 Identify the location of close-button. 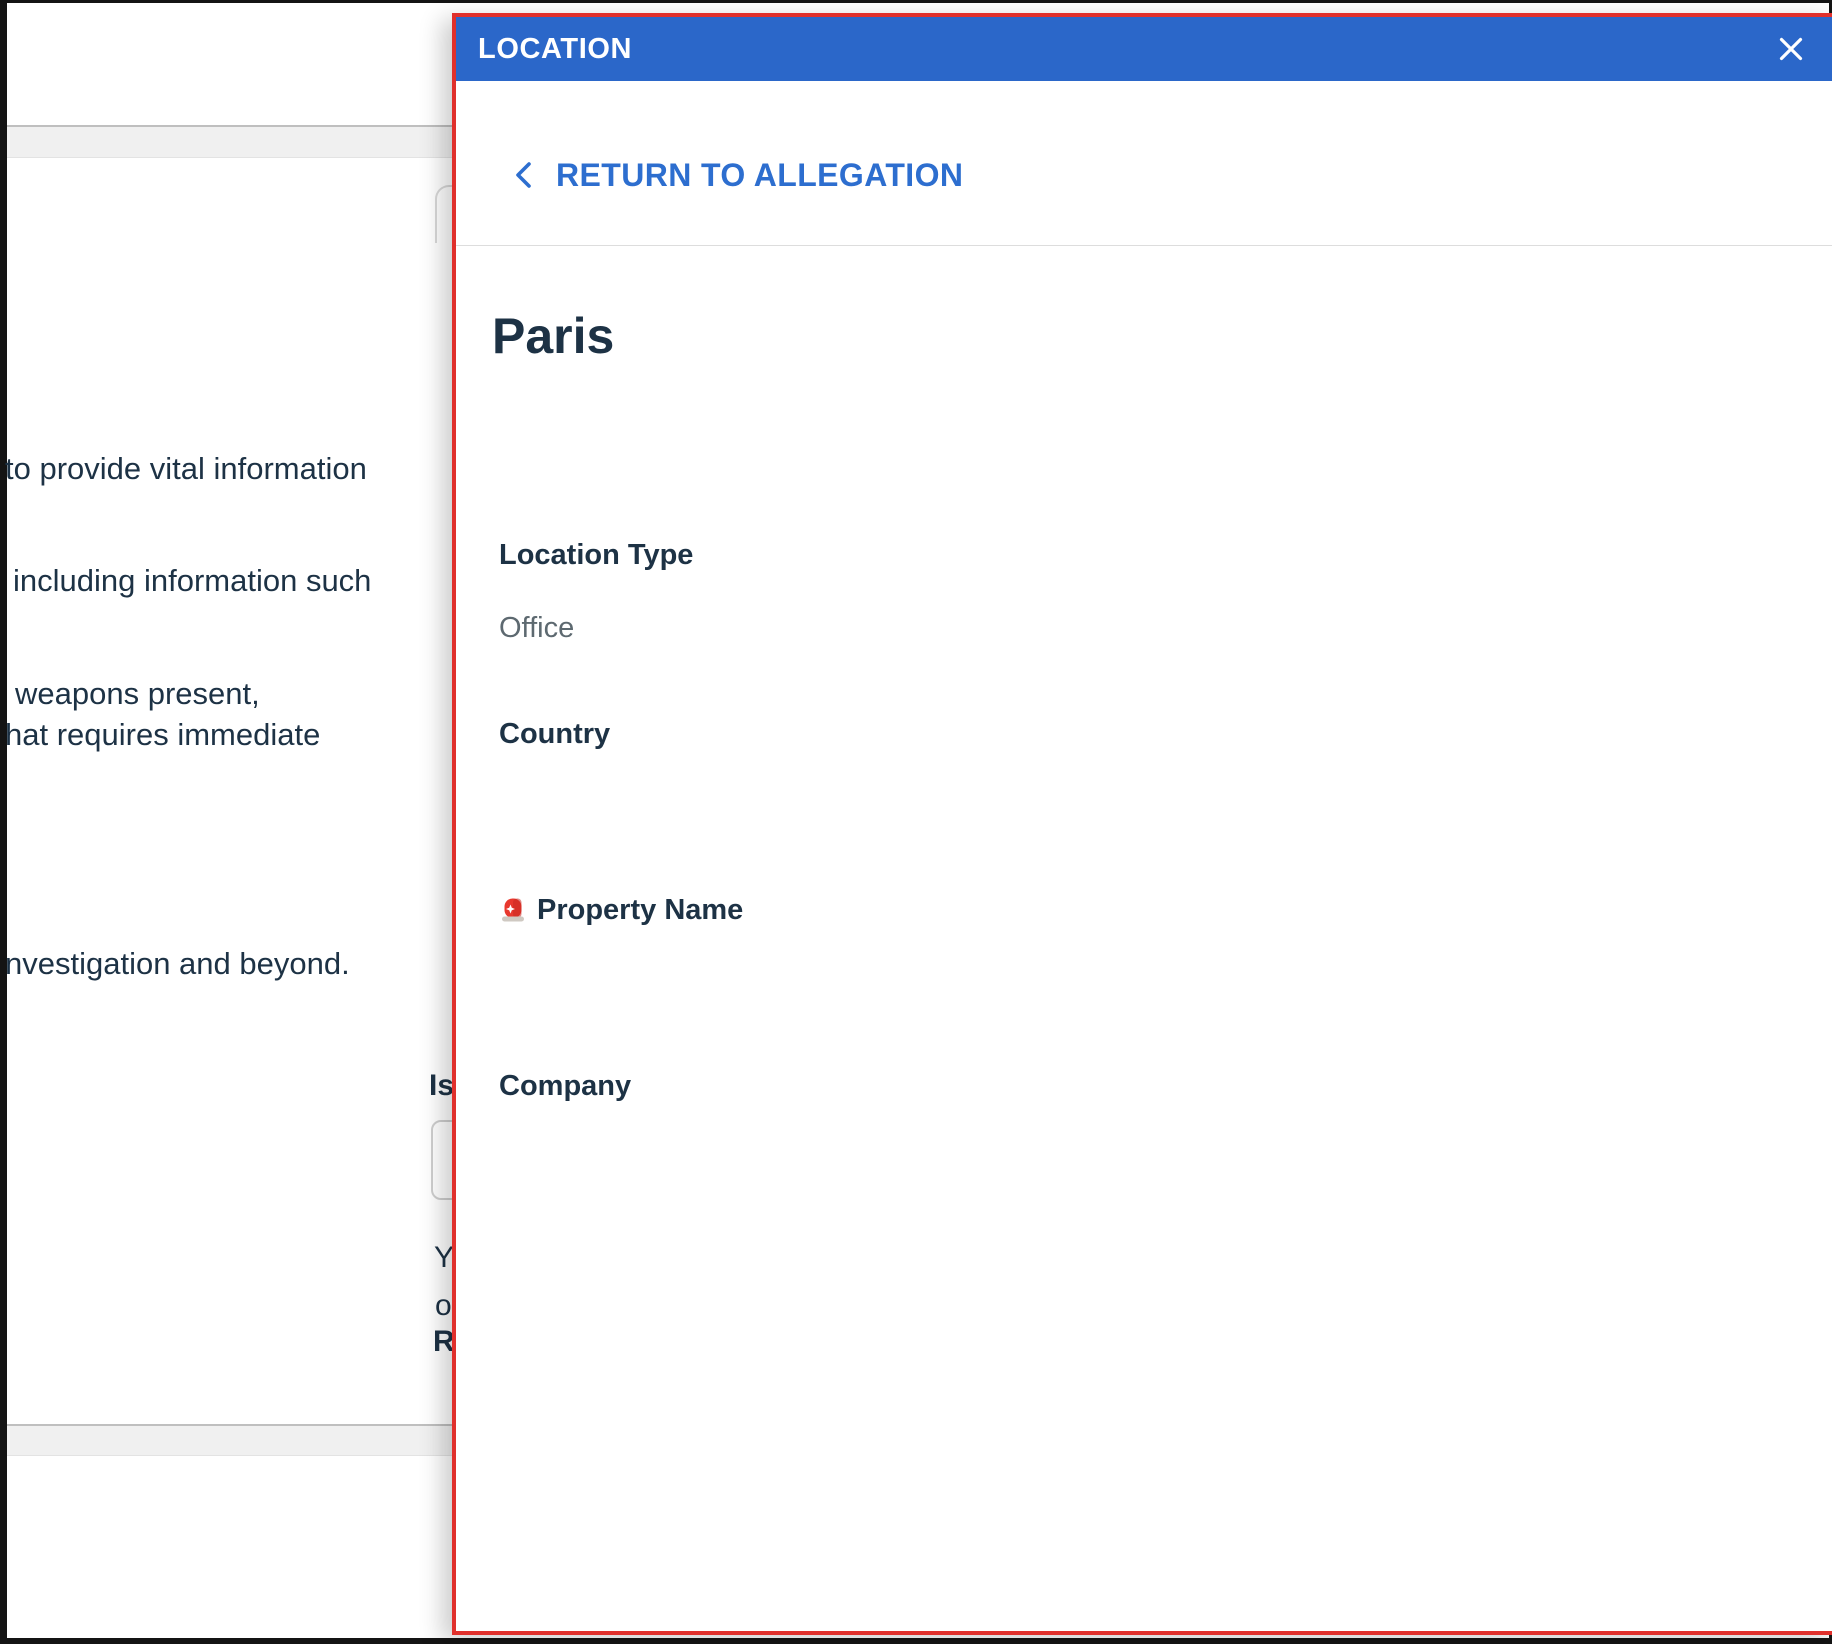
(1791, 49).